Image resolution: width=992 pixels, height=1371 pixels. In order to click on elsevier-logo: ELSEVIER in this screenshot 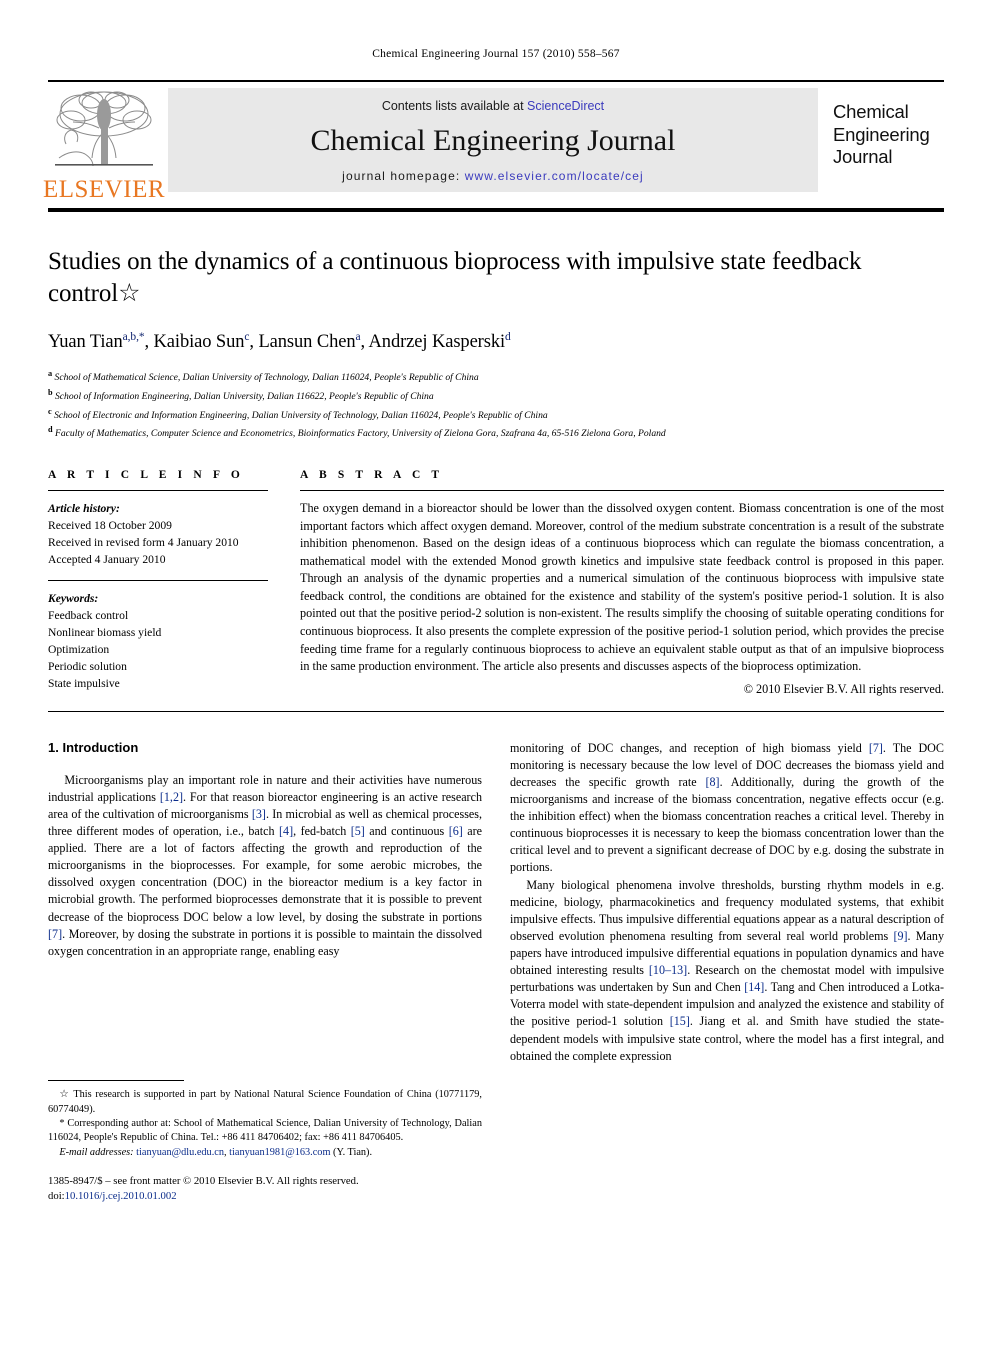, I will do `click(104, 145)`.